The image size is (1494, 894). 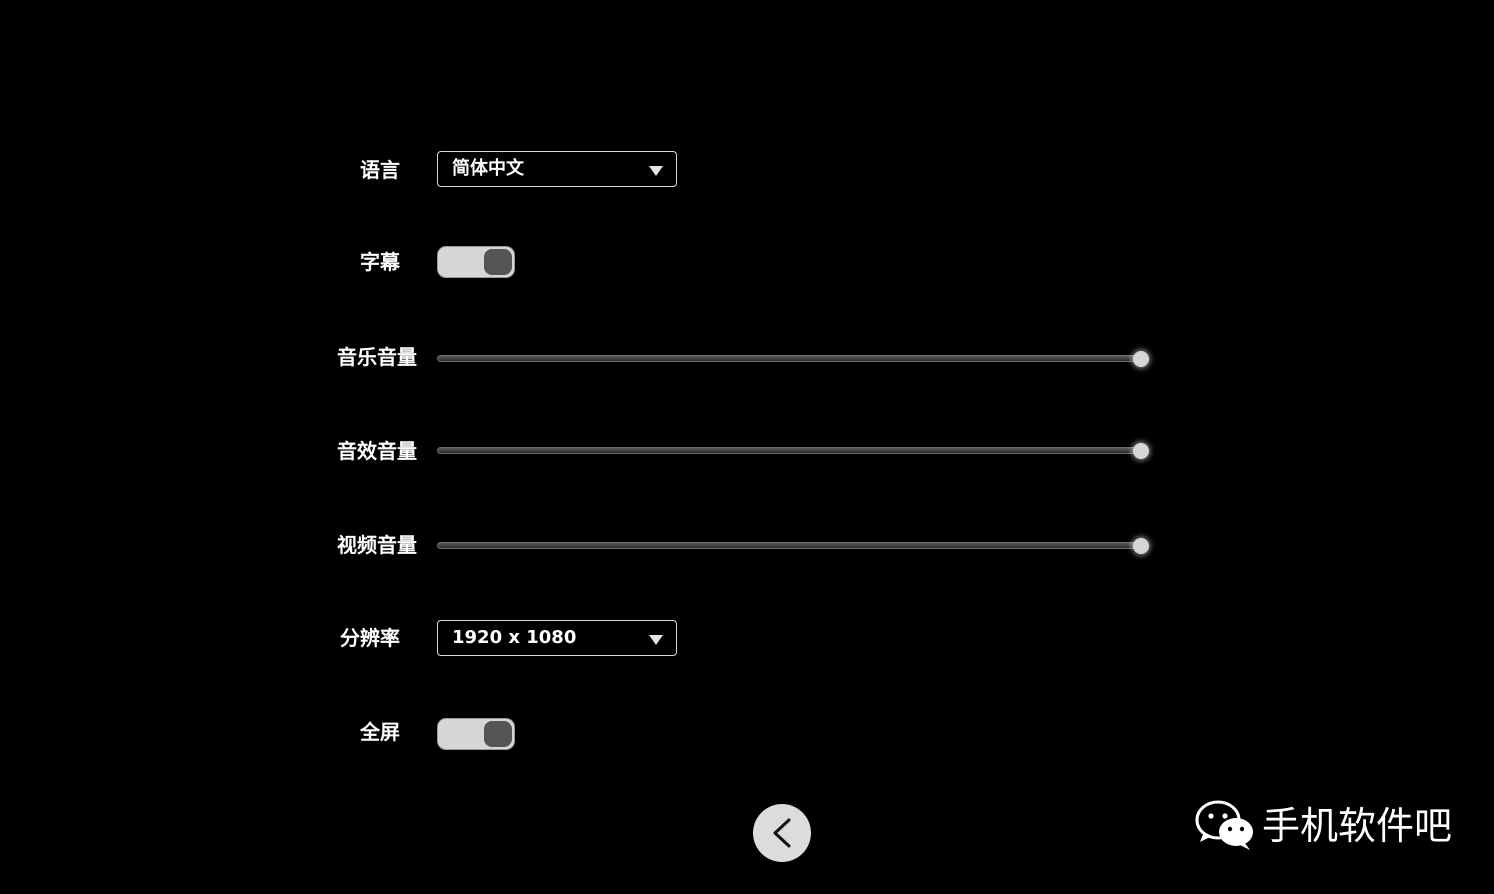 I want to click on fullscreen-toggle, so click(x=476, y=734).